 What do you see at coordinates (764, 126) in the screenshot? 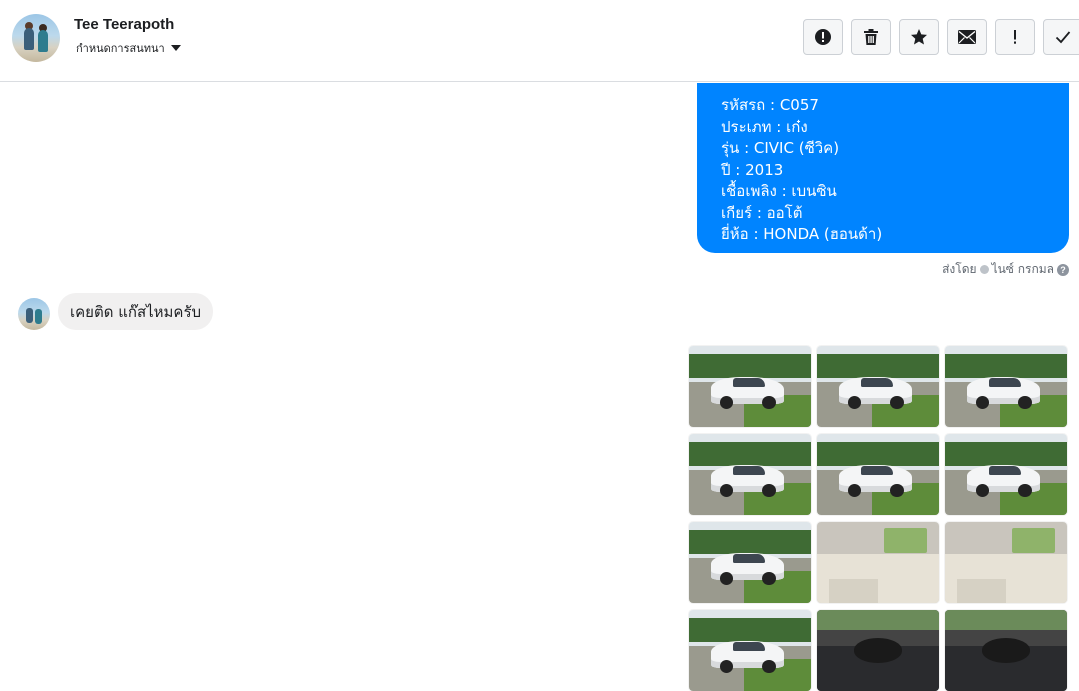
I see `message-line: ประเภท : เก๋ง` at bounding box center [764, 126].